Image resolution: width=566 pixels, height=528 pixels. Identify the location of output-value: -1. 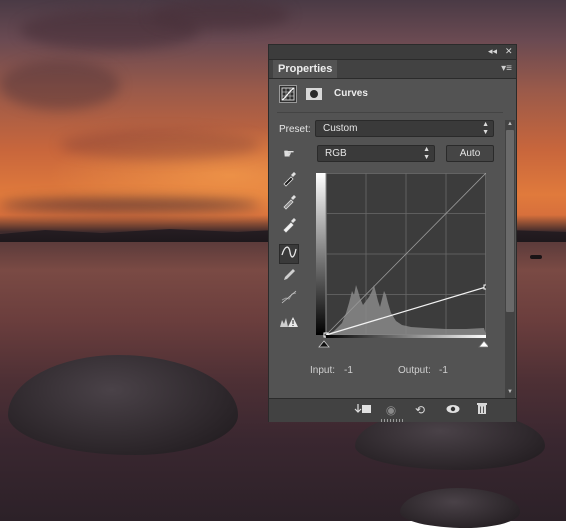
(443, 370).